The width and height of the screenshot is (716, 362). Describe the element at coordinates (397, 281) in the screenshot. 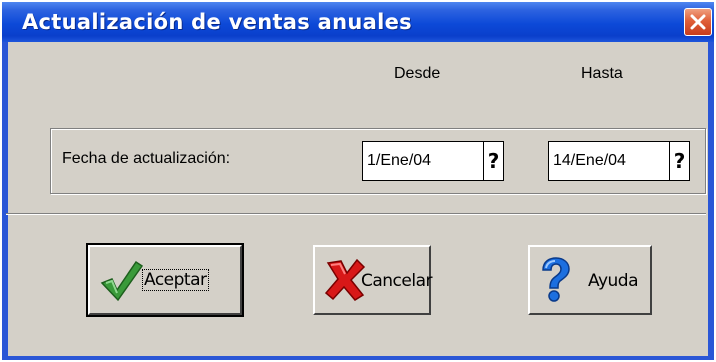

I see `cancel-button-label: Cancelar` at that location.